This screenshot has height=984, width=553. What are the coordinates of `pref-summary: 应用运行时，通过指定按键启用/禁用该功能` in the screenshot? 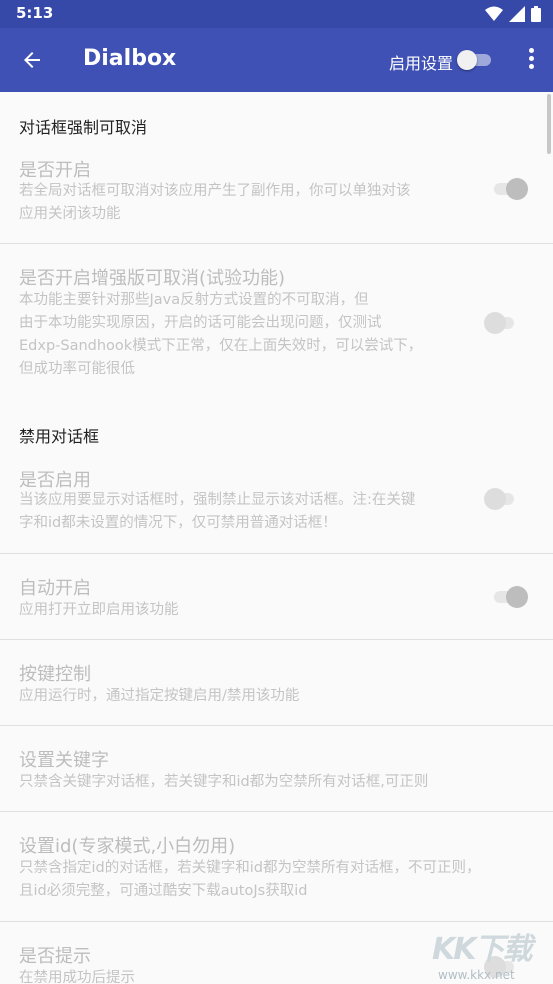 It's located at (159, 696).